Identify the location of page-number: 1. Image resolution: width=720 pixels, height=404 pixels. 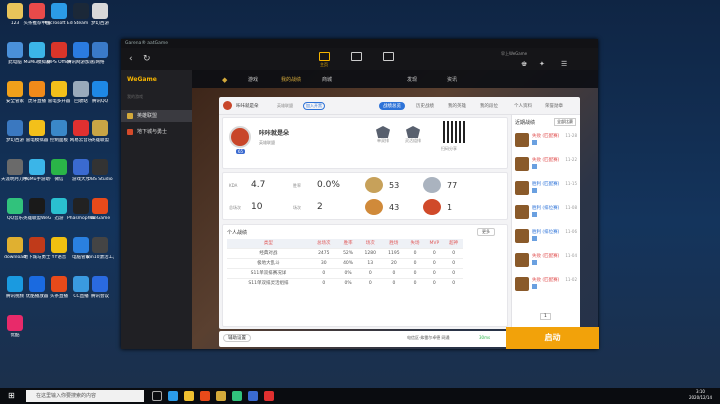
(545, 316).